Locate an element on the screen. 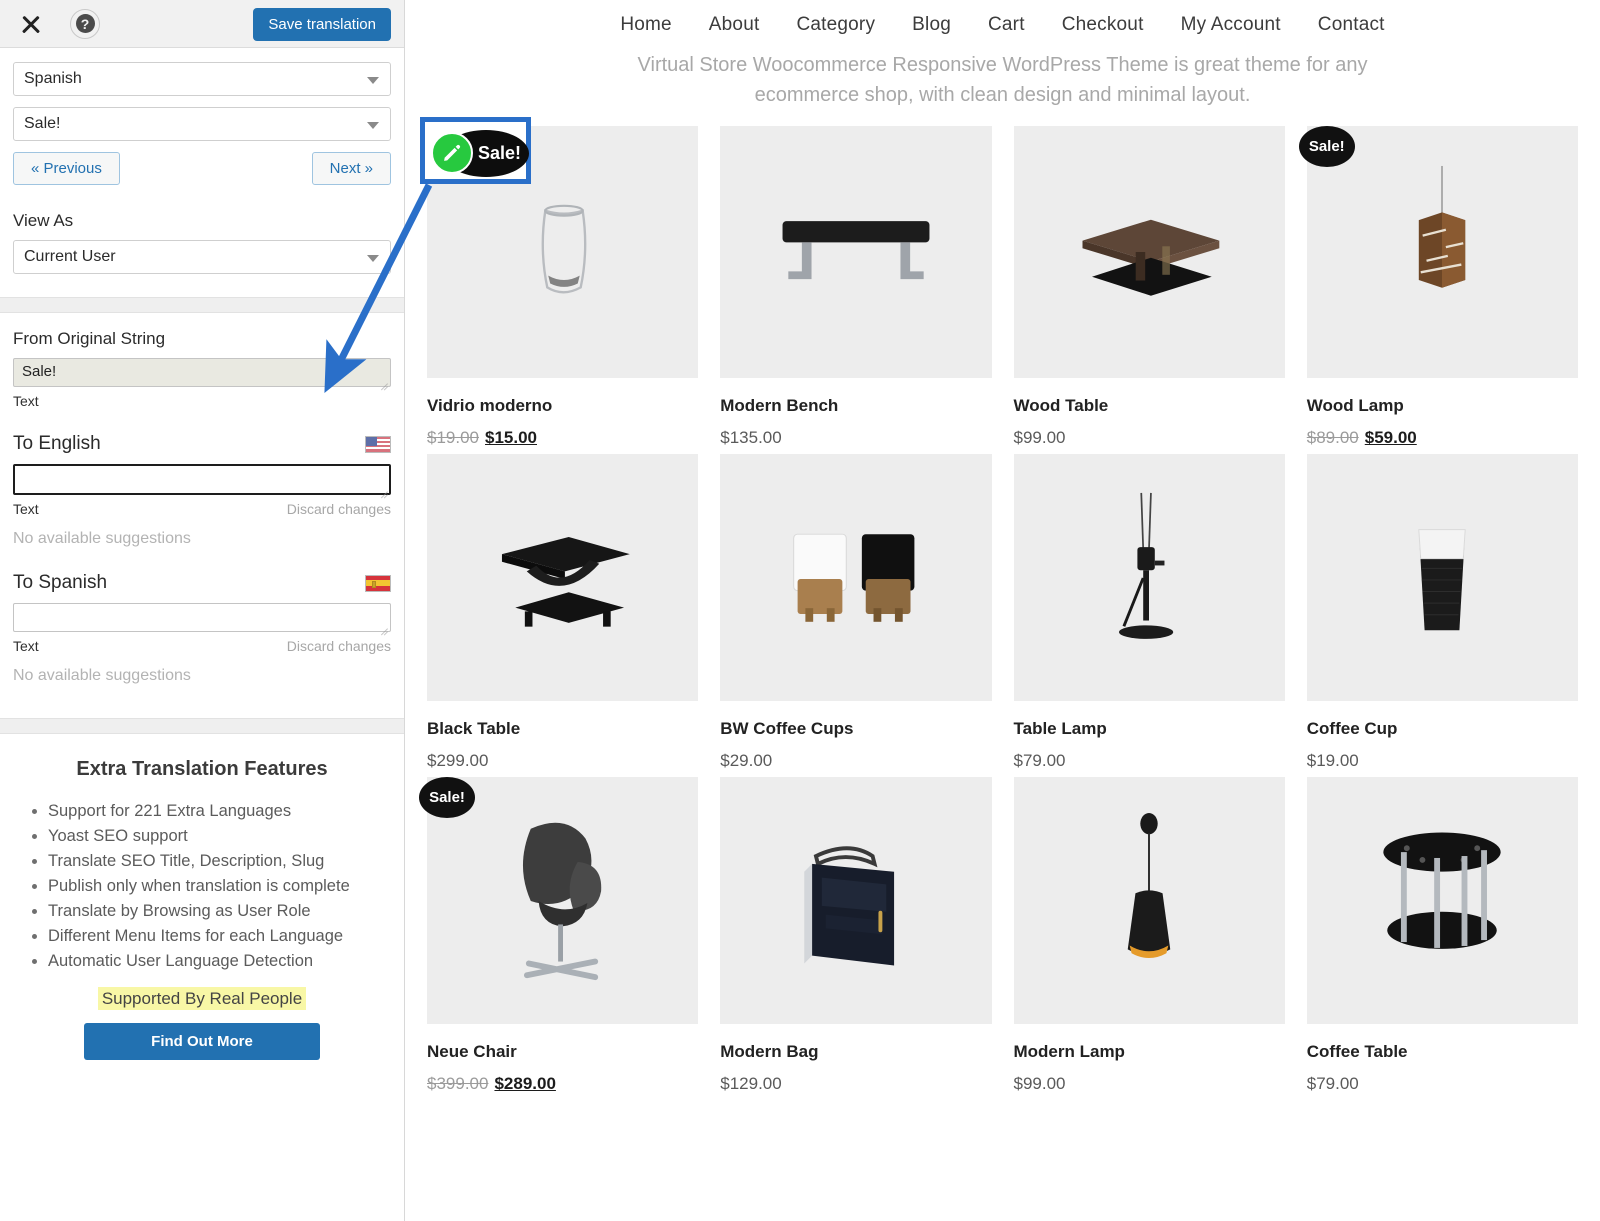 The image size is (1600, 1221). flag-us-icon is located at coordinates (378, 444).